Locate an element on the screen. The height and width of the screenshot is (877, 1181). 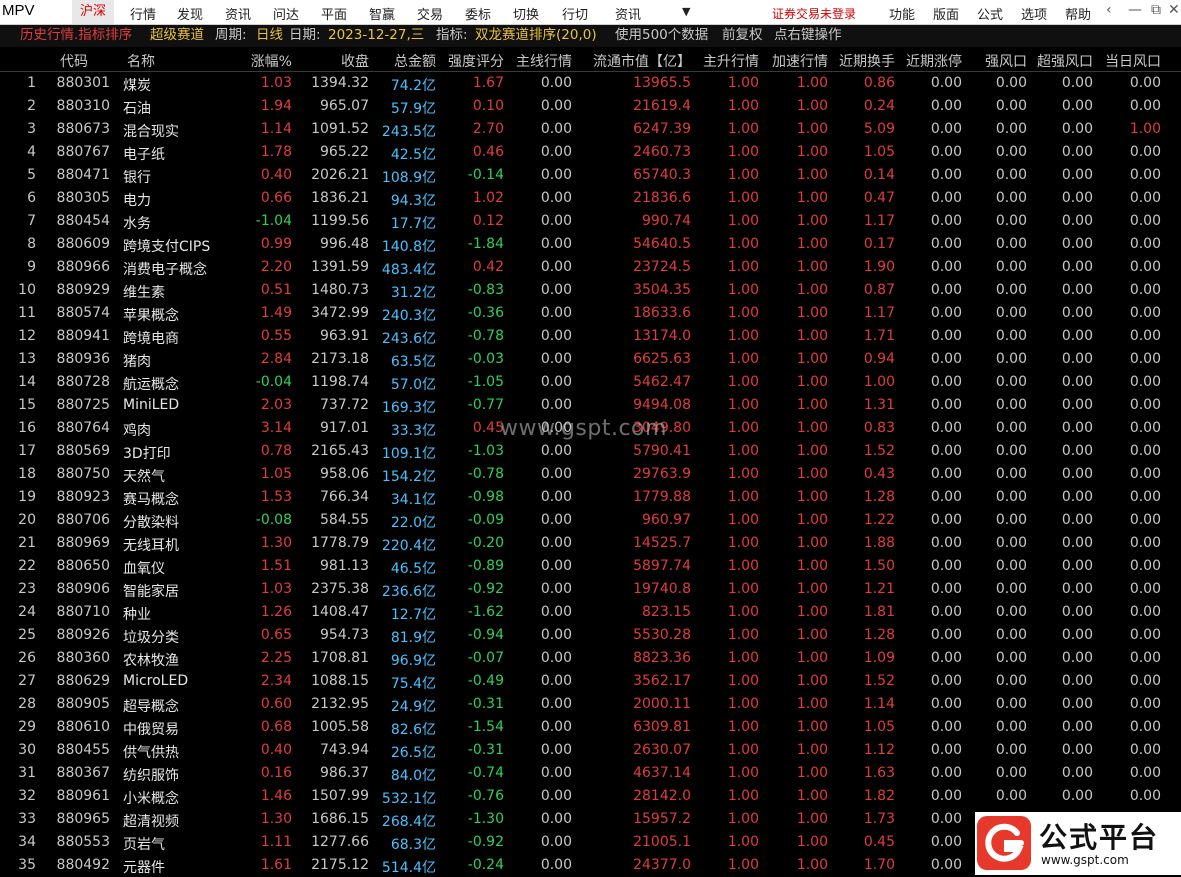
code-cell: 880673 is located at coordinates (83, 129).